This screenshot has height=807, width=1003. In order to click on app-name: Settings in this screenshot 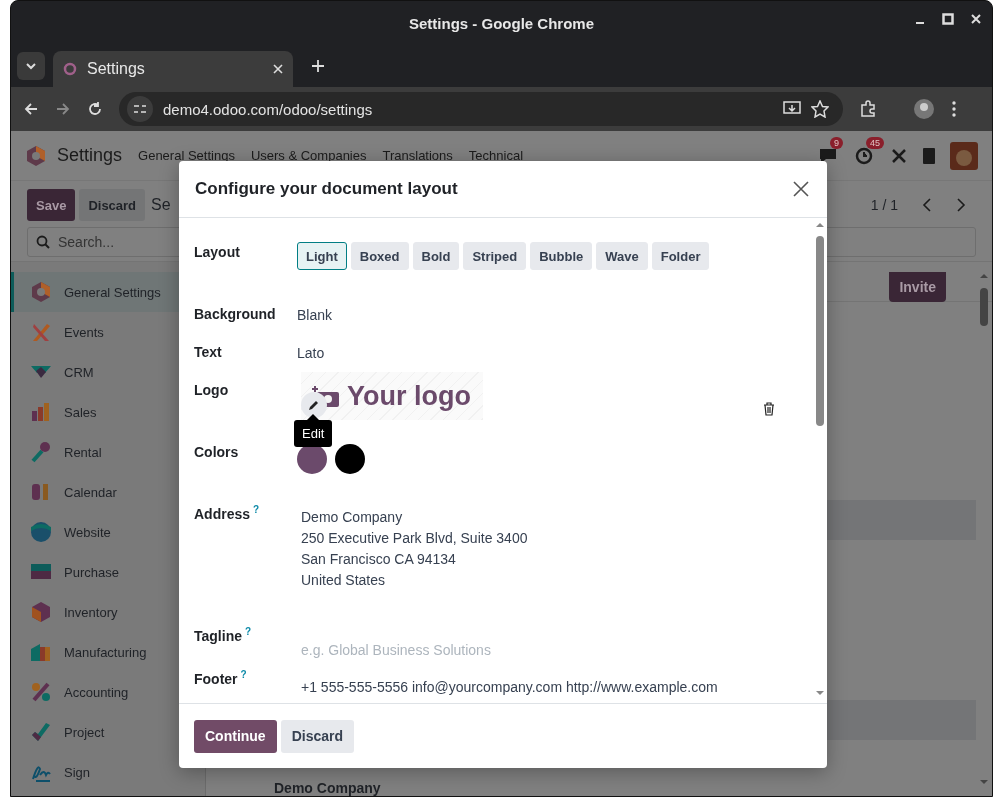, I will do `click(90, 155)`.